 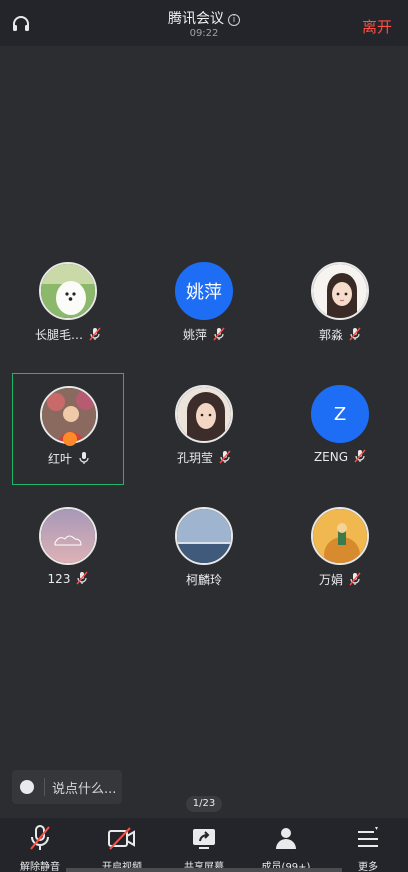 I want to click on participant-name-row: 姚萍, so click(x=204, y=334).